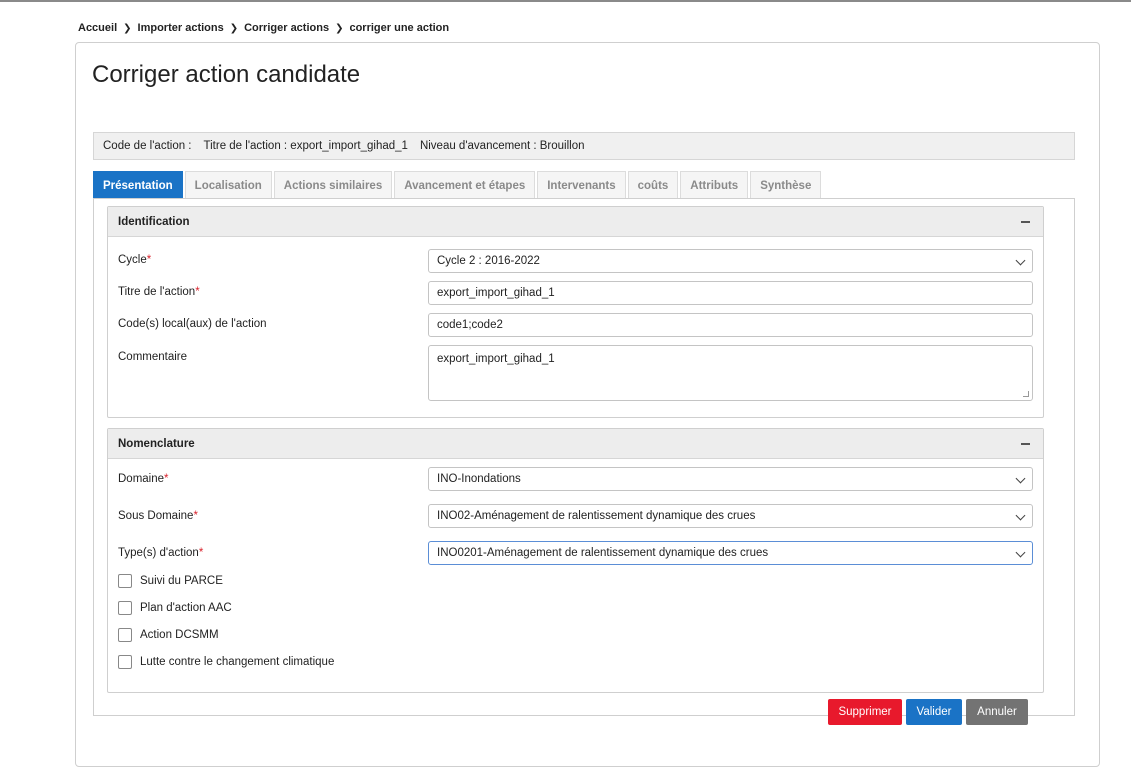 This screenshot has height=767, width=1131. What do you see at coordinates (865, 712) in the screenshot?
I see `supprimer-button: Supprimer` at bounding box center [865, 712].